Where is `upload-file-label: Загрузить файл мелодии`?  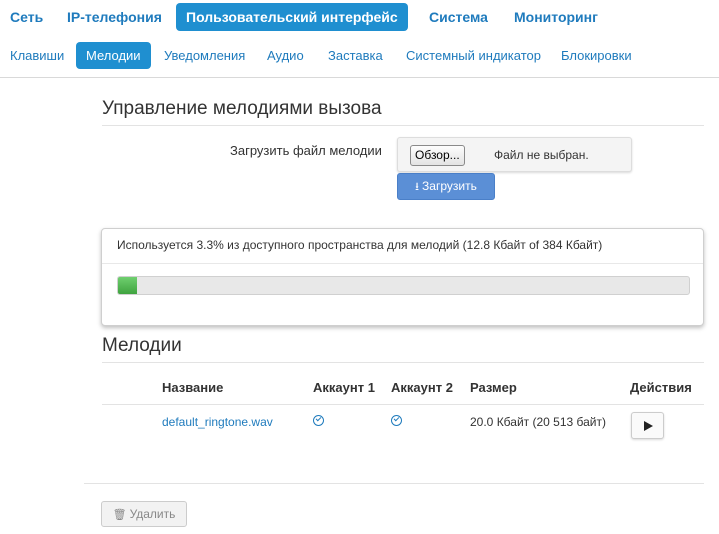 upload-file-label: Загрузить файл мелодии is located at coordinates (306, 150).